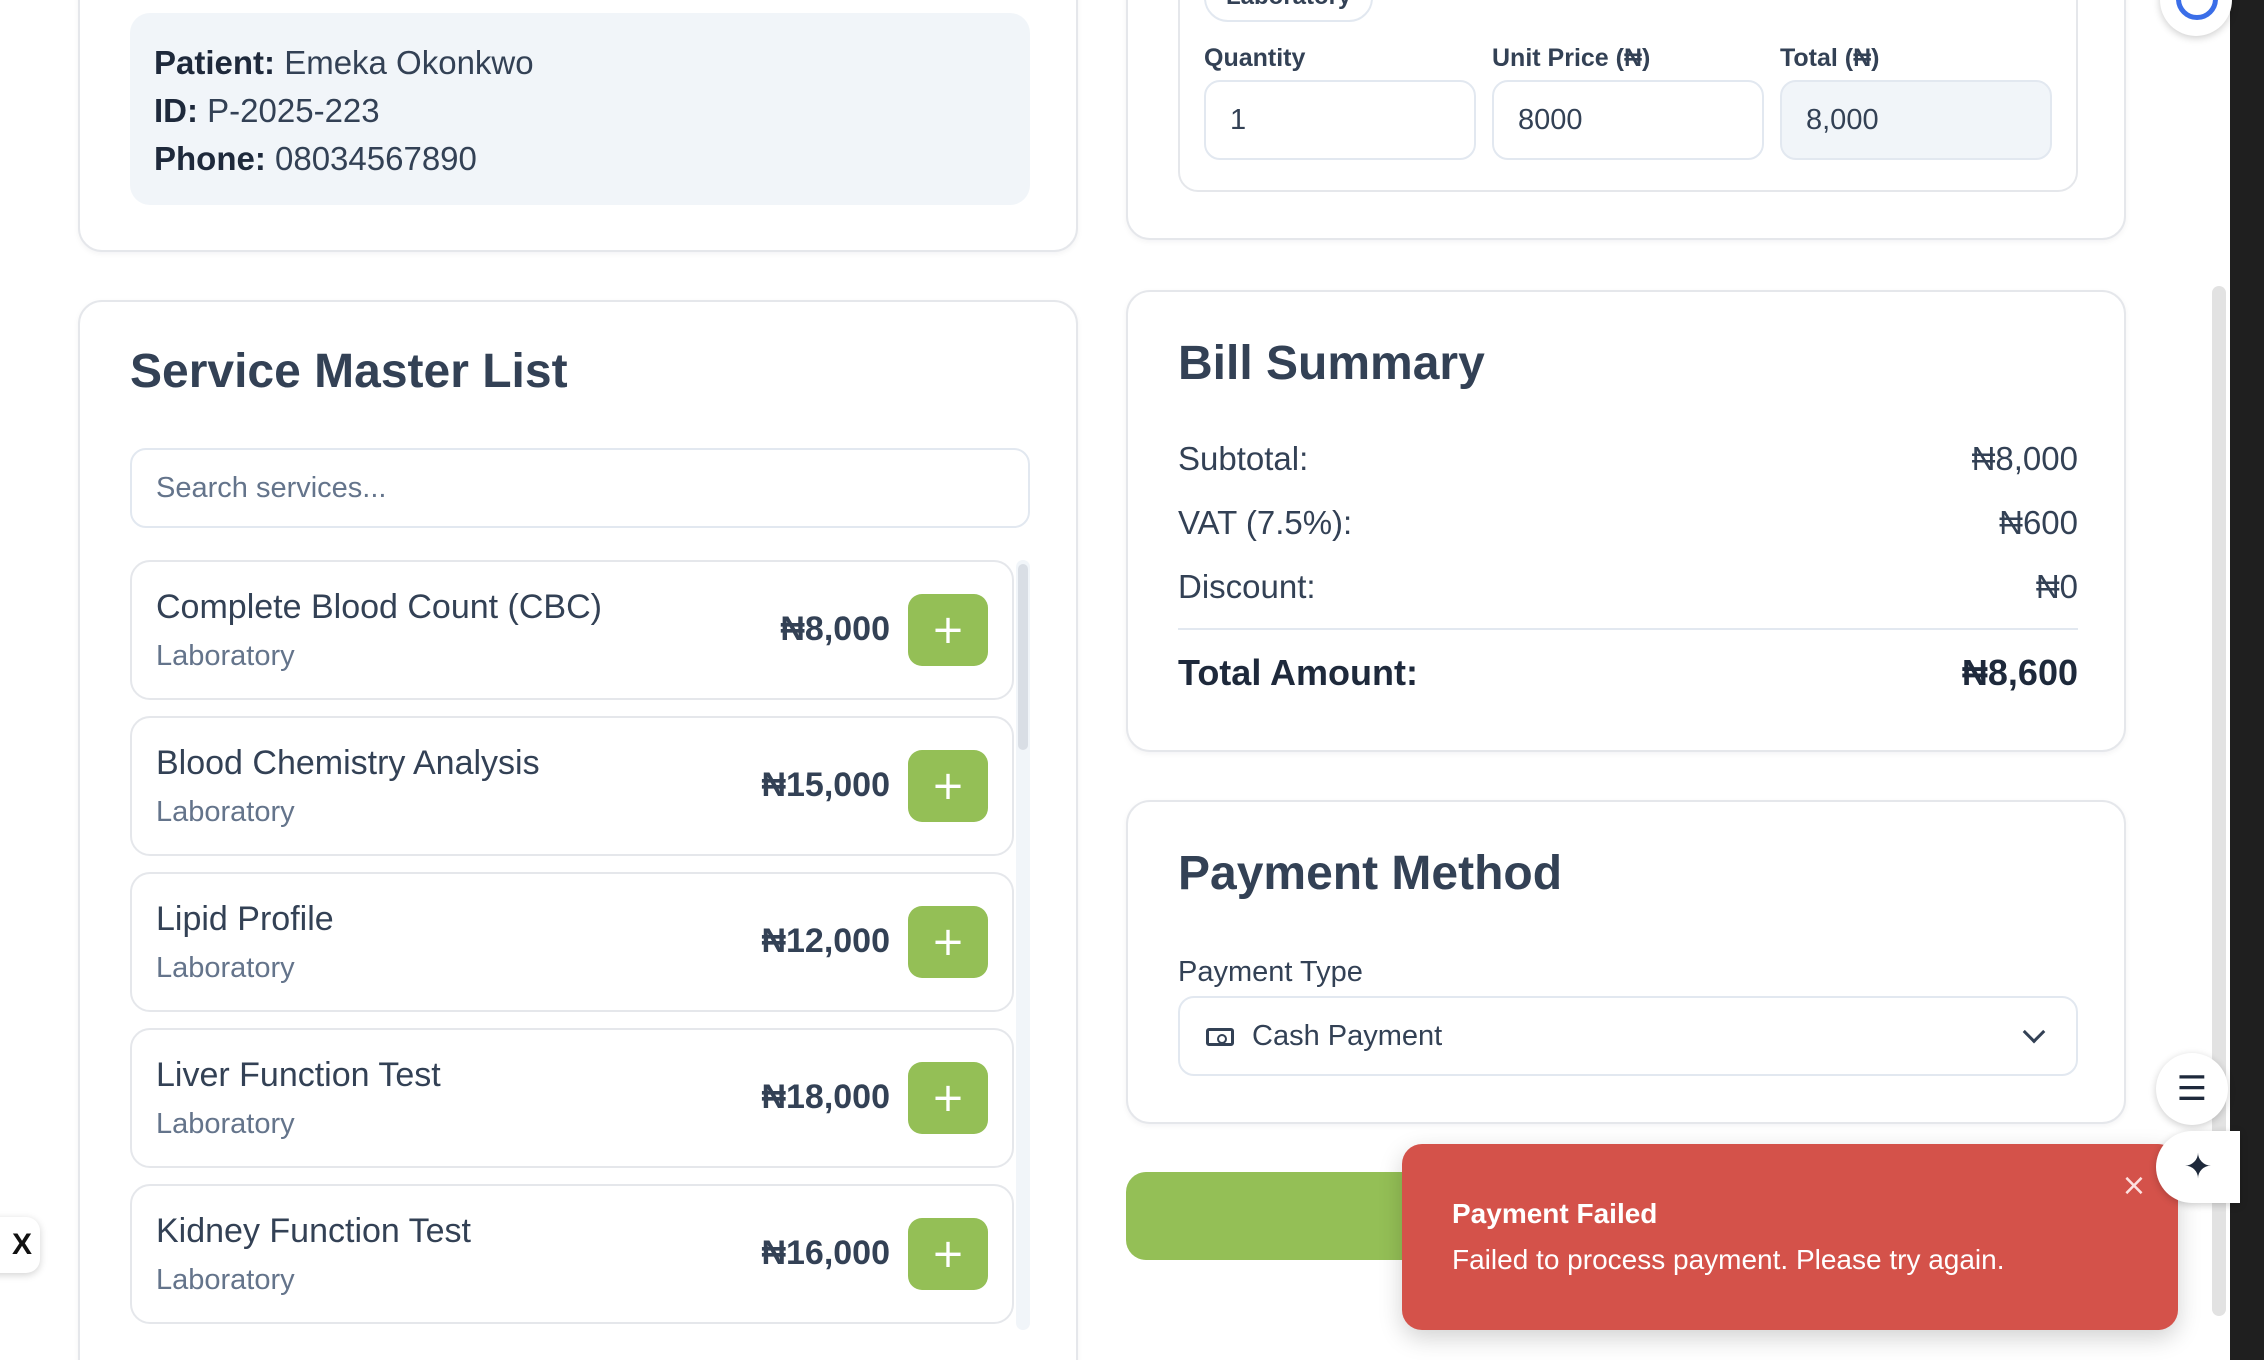 The width and height of the screenshot is (2264, 1360). Describe the element at coordinates (1628, 673) in the screenshot. I see `total-amount-row: Total Amount: ₦8,600` at that location.